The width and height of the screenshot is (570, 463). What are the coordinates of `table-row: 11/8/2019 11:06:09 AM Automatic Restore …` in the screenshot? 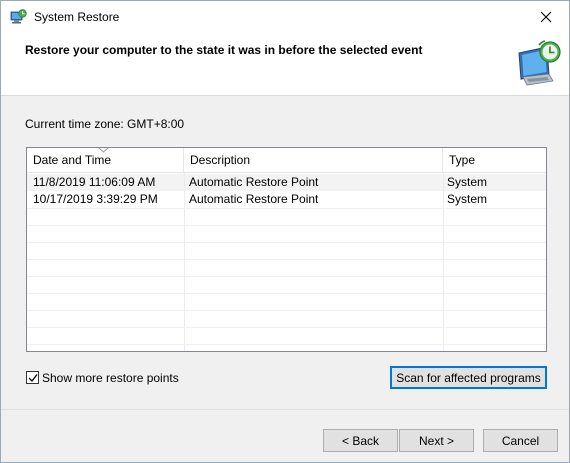 It's located at (286, 182).